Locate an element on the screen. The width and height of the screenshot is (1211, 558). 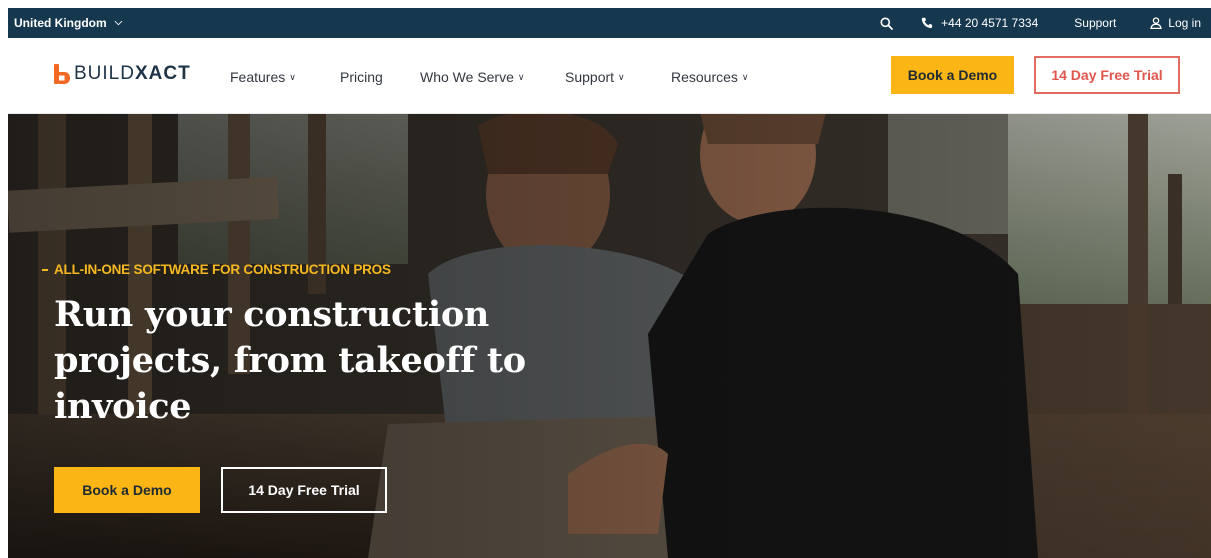
search-icon is located at coordinates (887, 23).